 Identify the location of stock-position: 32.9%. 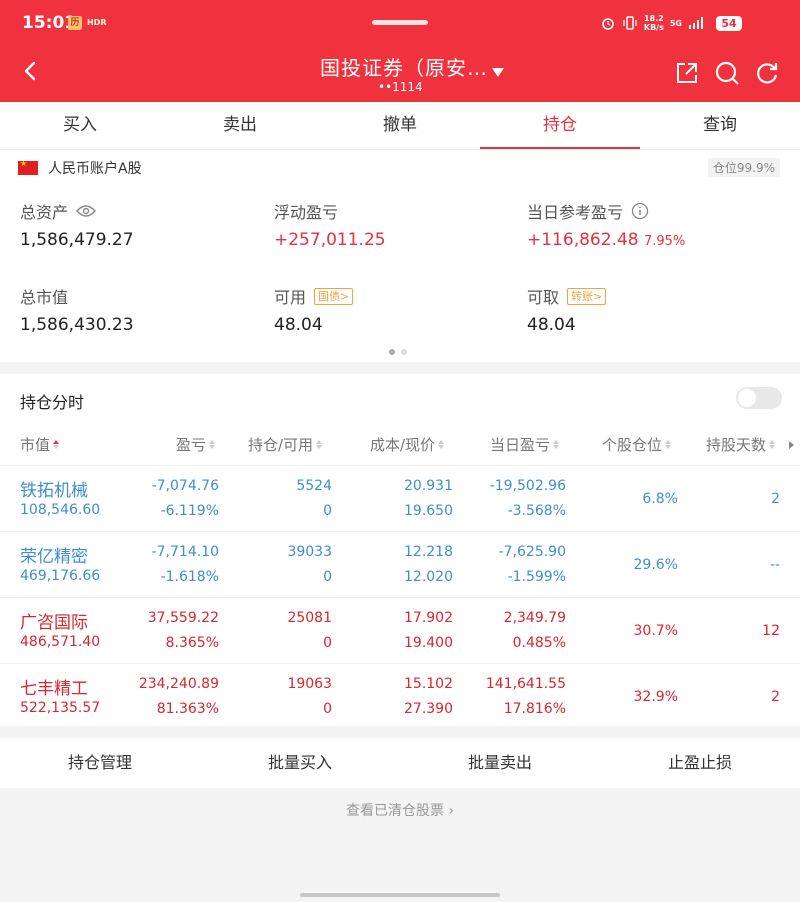
(655, 697).